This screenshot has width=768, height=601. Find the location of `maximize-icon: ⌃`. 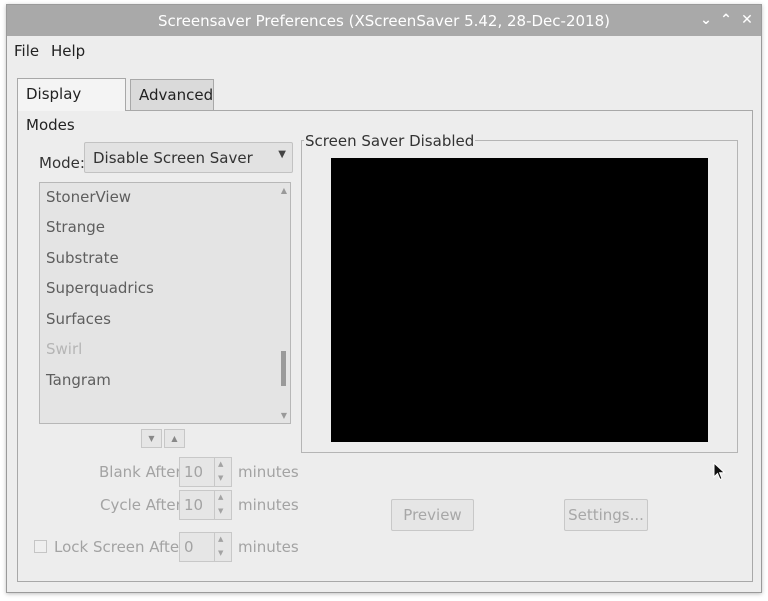

maximize-icon: ⌃ is located at coordinates (726, 20).